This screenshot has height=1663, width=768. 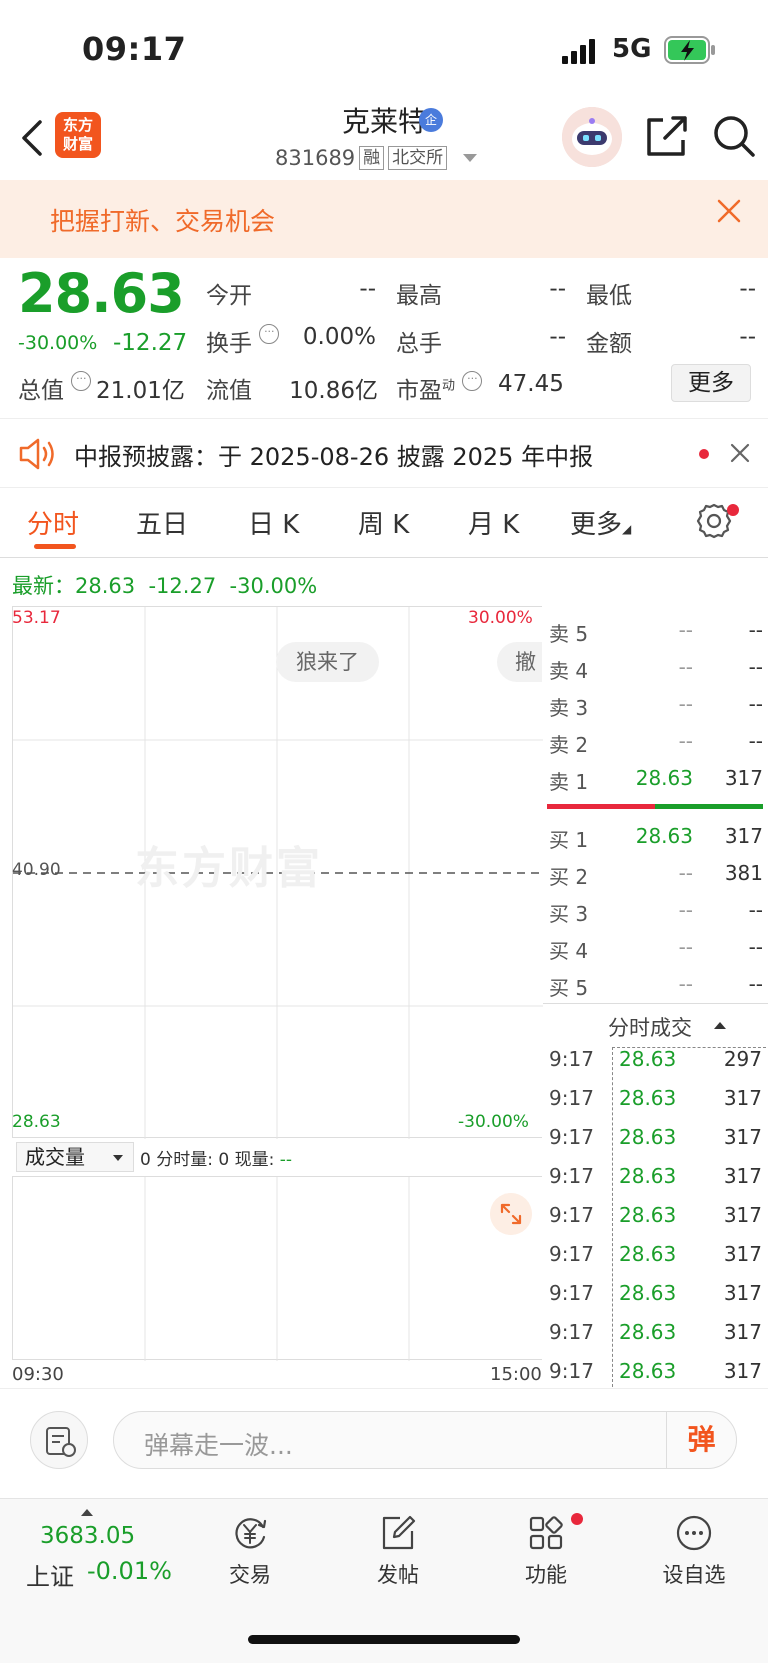 I want to click on ask-row: 卖 4 -- --, so click(x=656, y=669).